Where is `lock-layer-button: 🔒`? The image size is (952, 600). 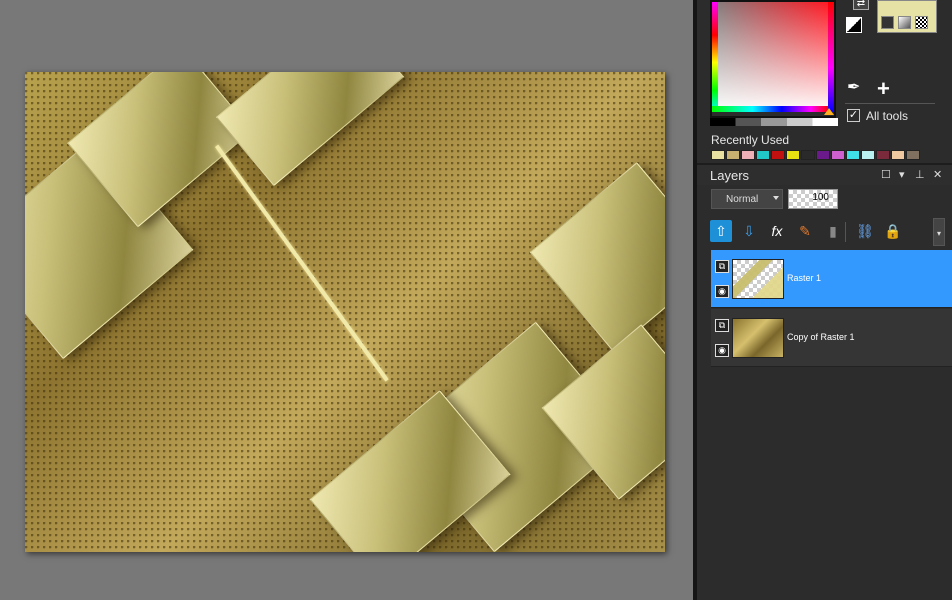
lock-layer-button: 🔒 is located at coordinates (893, 231).